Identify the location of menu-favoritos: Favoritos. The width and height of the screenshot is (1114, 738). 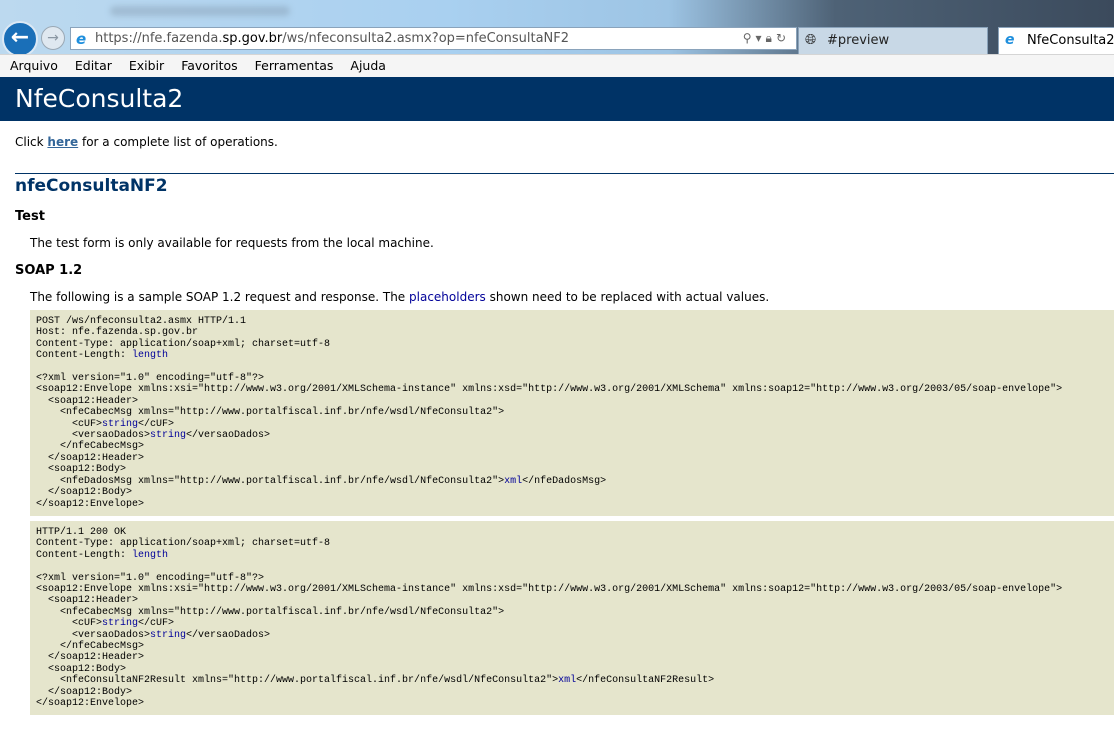
(209, 66).